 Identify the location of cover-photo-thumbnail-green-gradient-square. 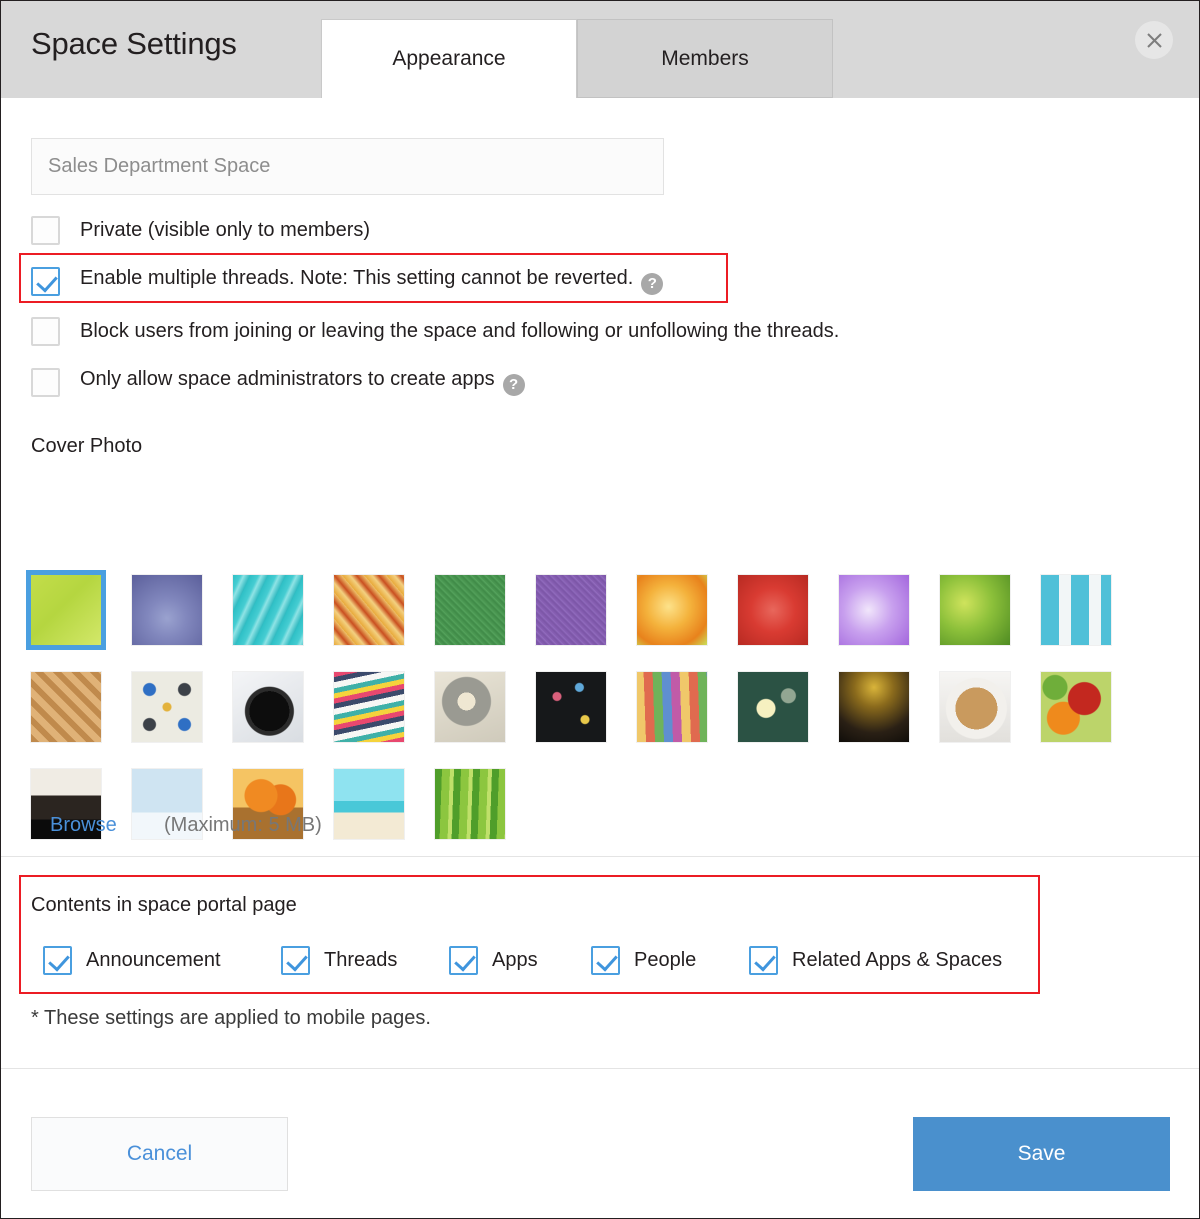
(66, 610).